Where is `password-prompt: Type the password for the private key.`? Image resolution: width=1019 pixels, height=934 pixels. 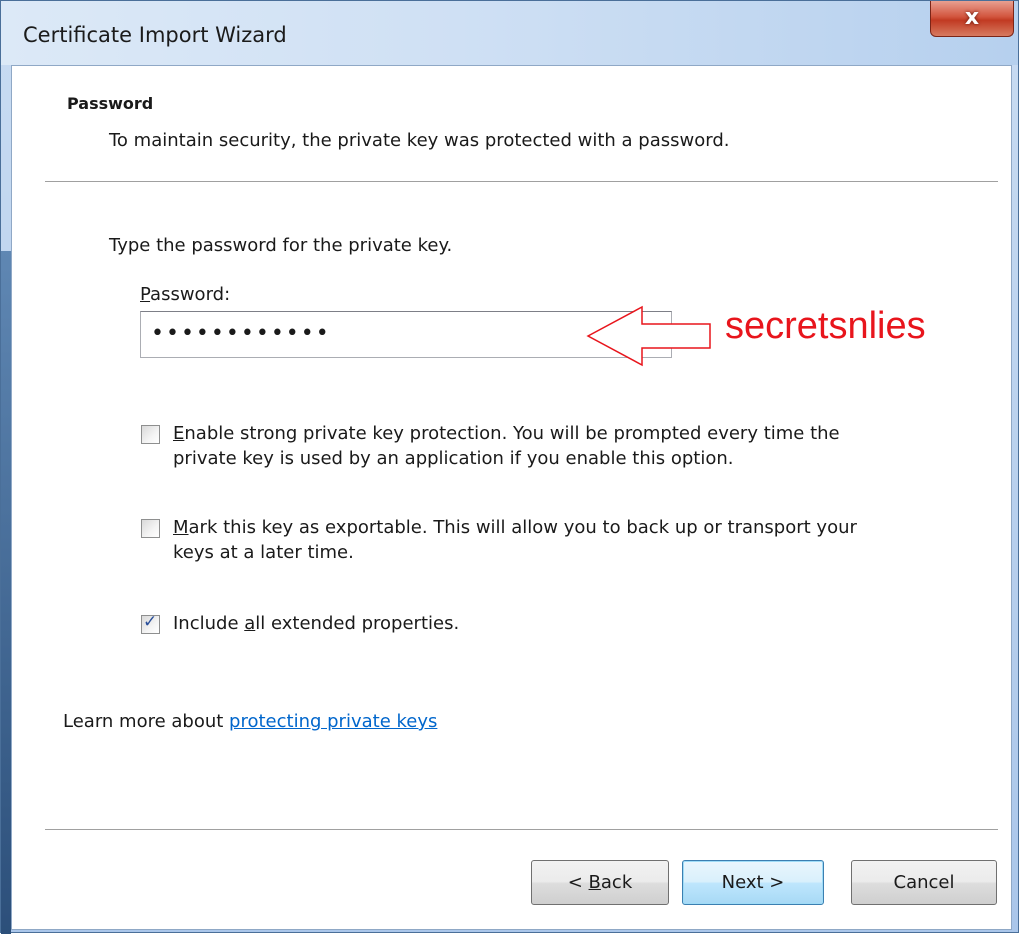
password-prompt: Type the password for the private key. is located at coordinates (281, 245).